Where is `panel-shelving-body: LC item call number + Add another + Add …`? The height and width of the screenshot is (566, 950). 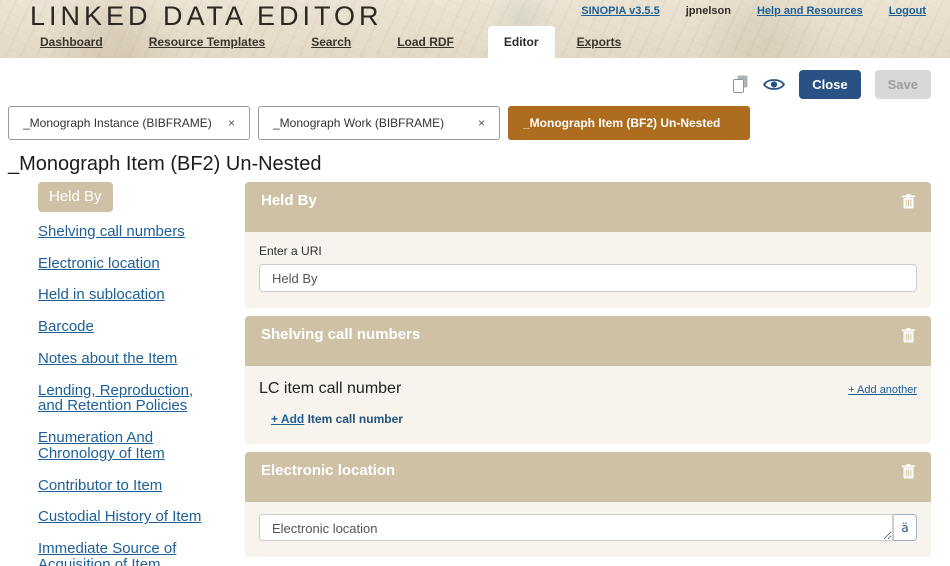
panel-shelving-body: LC item call number + Add another + Add … is located at coordinates (588, 405).